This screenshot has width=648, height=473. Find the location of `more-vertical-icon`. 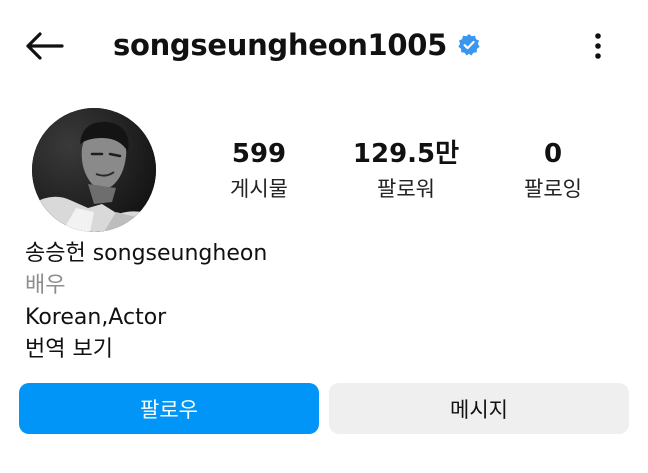

more-vertical-icon is located at coordinates (598, 46).